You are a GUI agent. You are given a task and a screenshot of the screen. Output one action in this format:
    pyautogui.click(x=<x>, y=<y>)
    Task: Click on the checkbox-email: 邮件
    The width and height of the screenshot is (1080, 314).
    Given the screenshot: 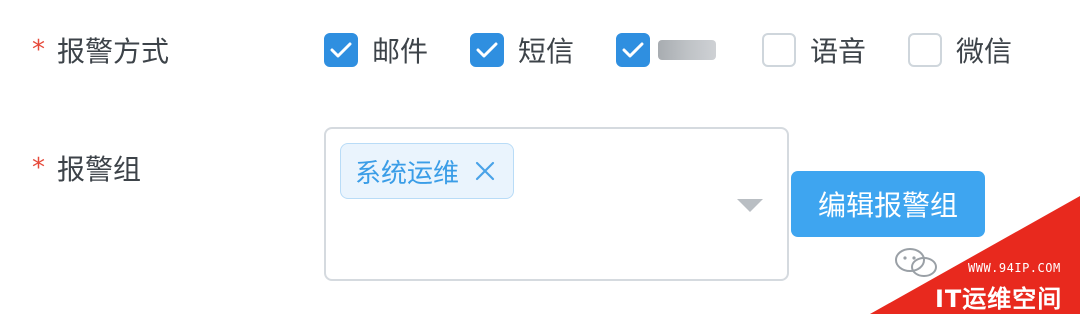 What is the action you would take?
    pyautogui.click(x=376, y=50)
    